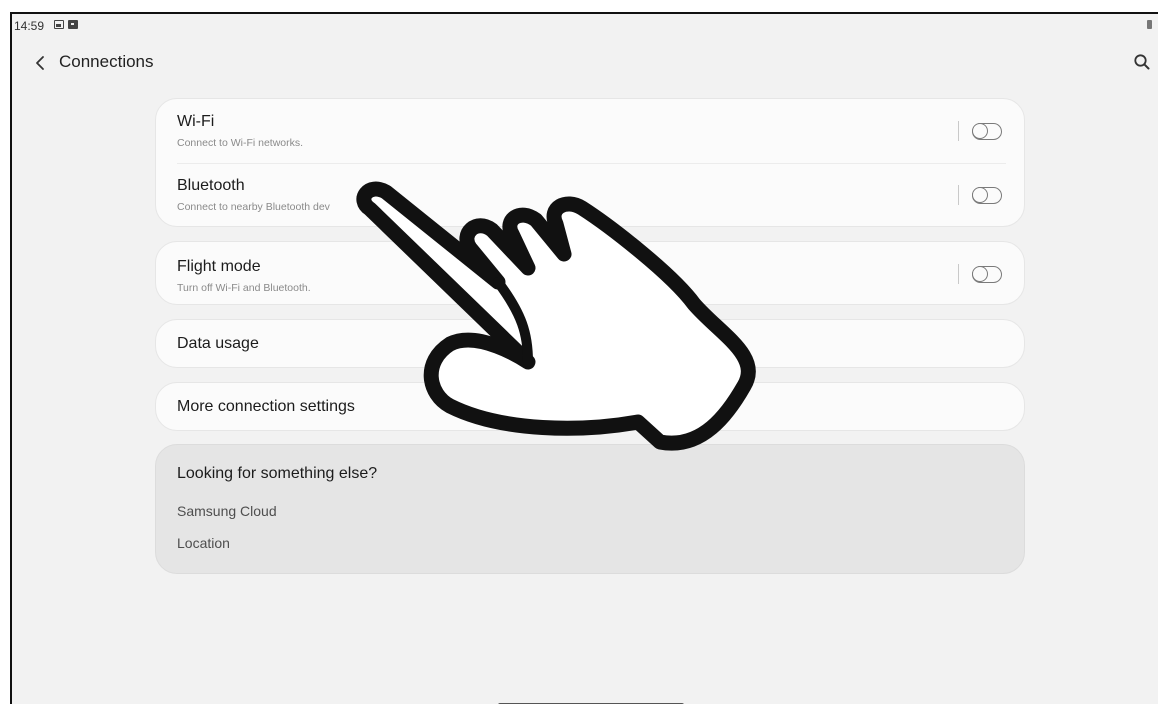 This screenshot has height=704, width=1158. What do you see at coordinates (196, 121) in the screenshot?
I see `wifi-title: Wi-Fi` at bounding box center [196, 121].